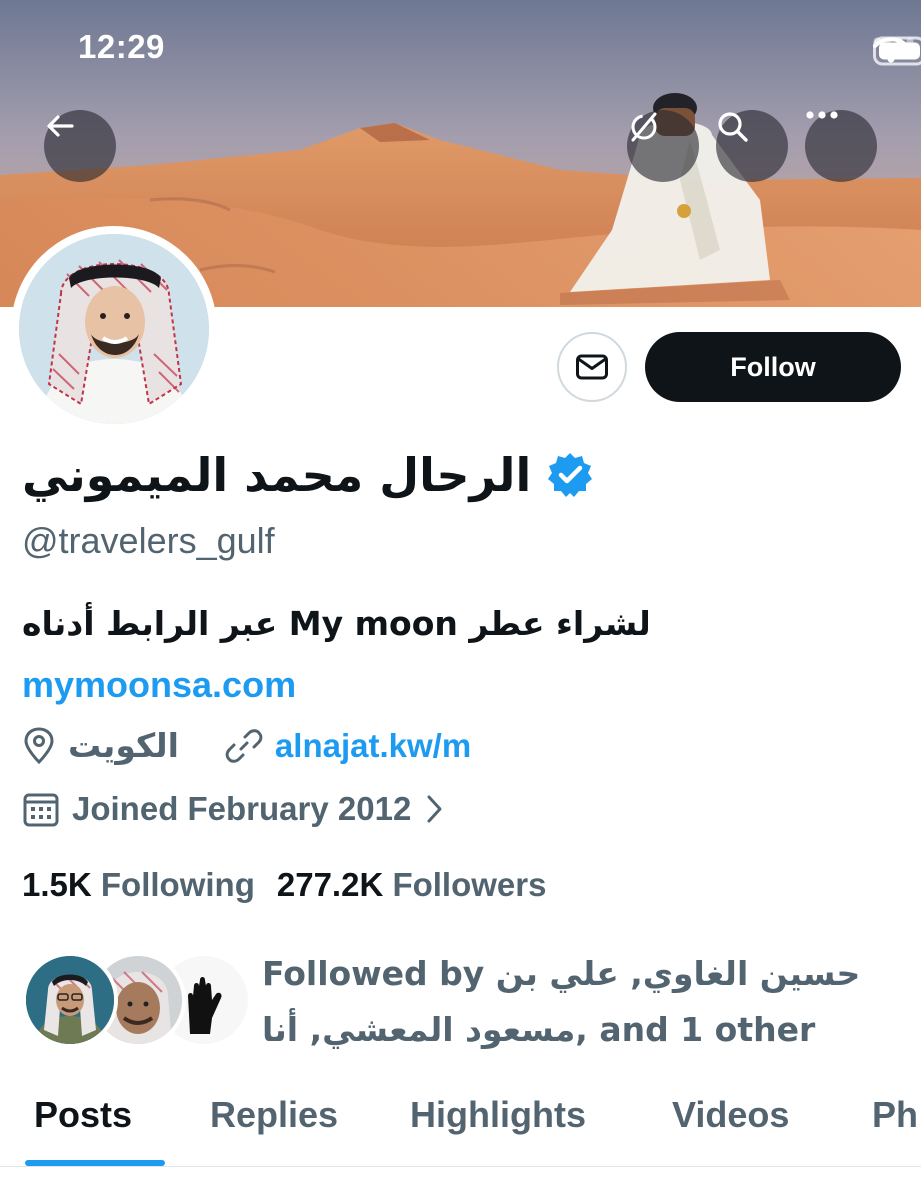  I want to click on search-button, so click(752, 146).